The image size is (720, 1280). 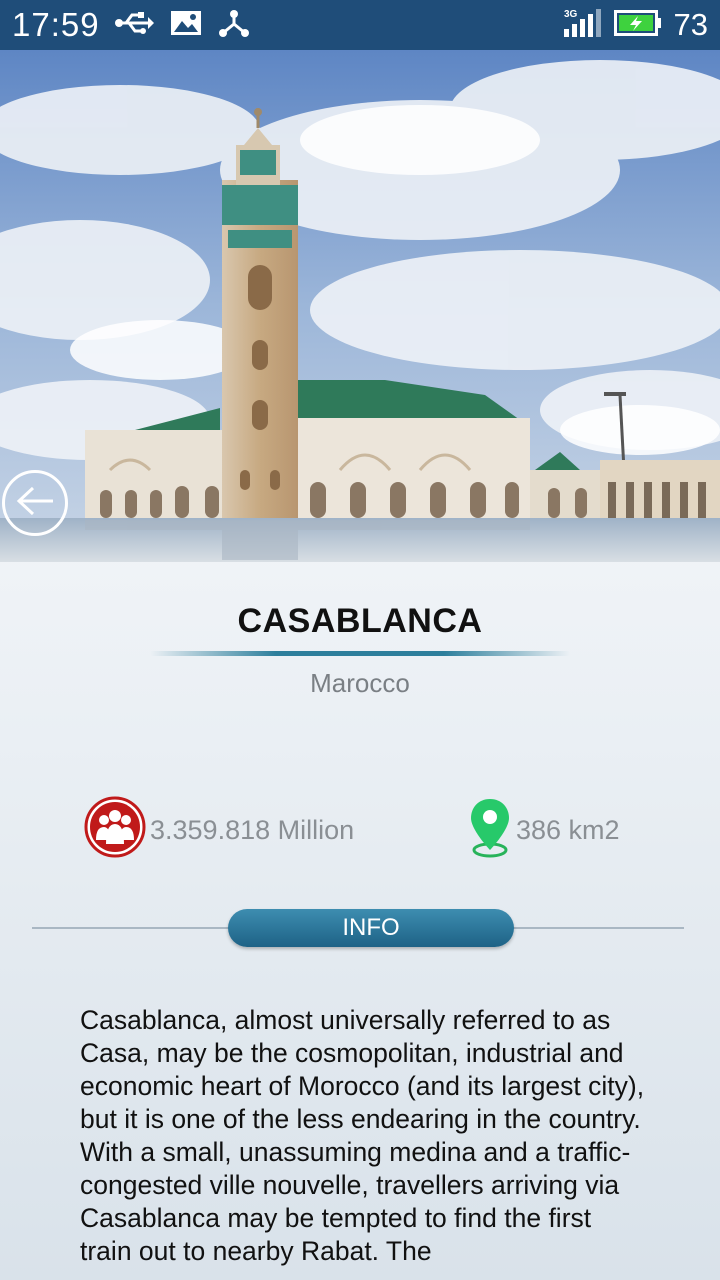 What do you see at coordinates (597, 928) in the screenshot?
I see `divider-right` at bounding box center [597, 928].